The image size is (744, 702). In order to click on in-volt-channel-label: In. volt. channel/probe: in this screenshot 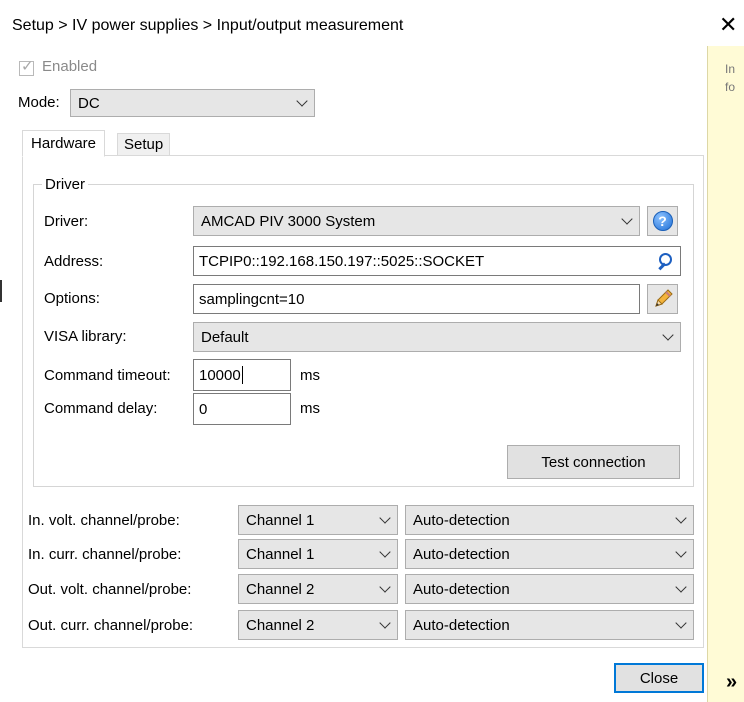, I will do `click(104, 520)`.